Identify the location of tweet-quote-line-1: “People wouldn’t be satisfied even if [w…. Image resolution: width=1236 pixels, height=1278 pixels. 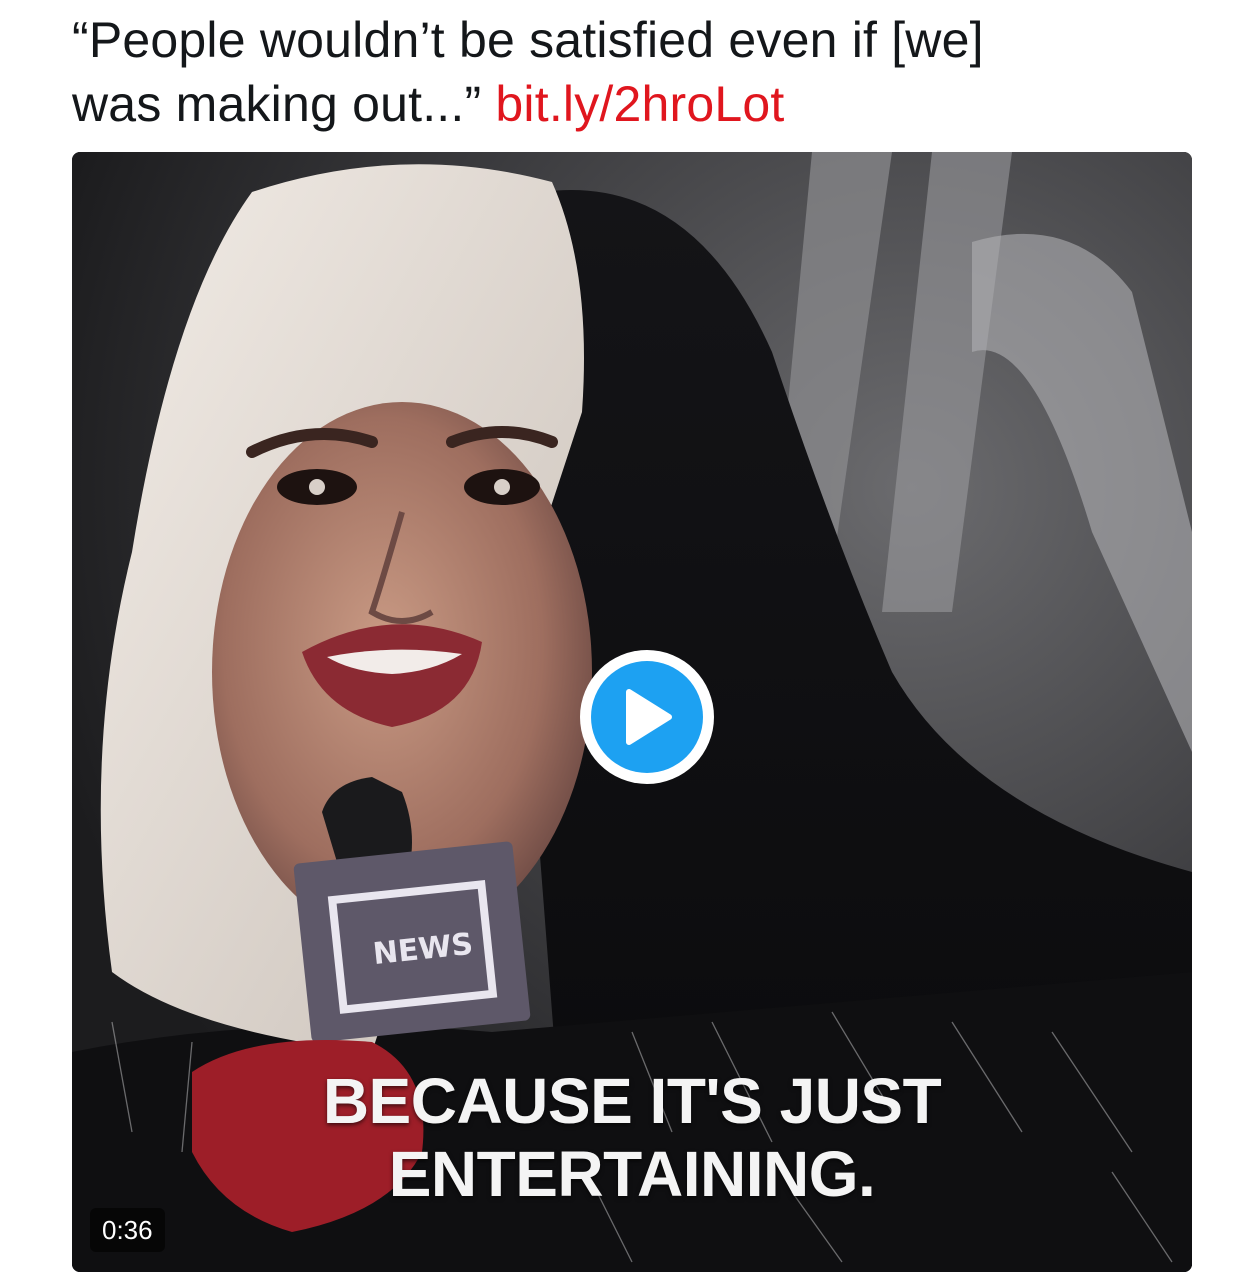
(528, 40).